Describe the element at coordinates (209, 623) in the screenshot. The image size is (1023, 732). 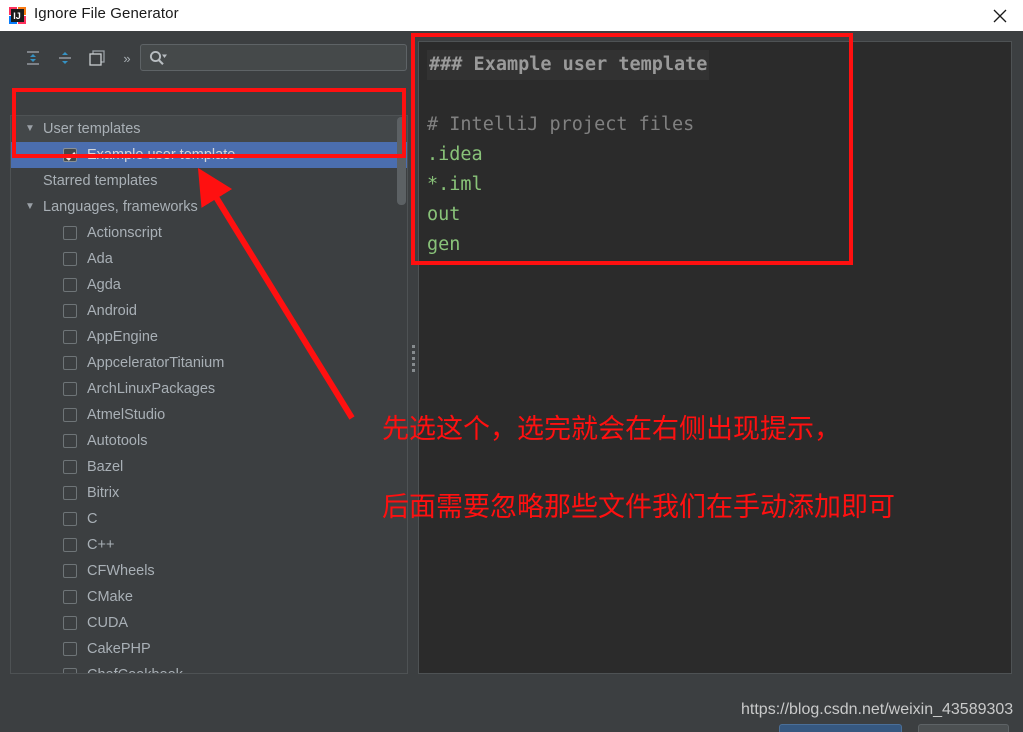
I see `tree-item: CUDA` at that location.